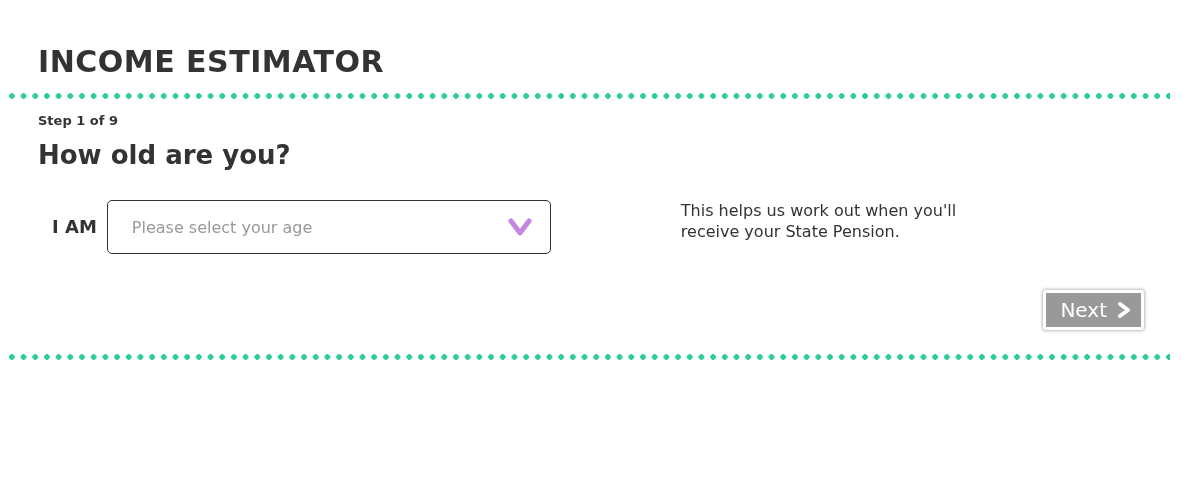 The width and height of the screenshot is (1188, 499). I want to click on question-heading: How old are you?, so click(165, 155).